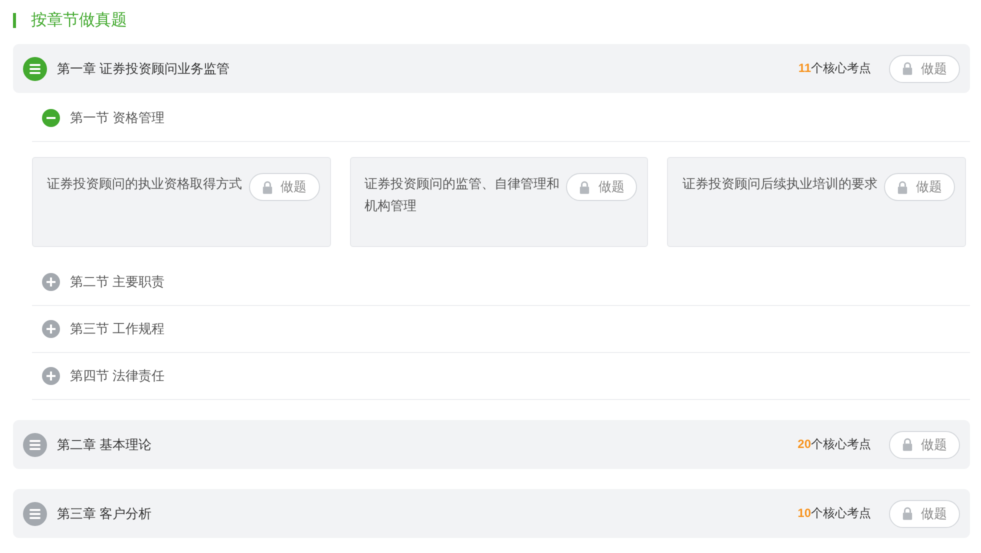  Describe the element at coordinates (79, 20) in the screenshot. I see `section-heading: 按章节做真题` at that location.